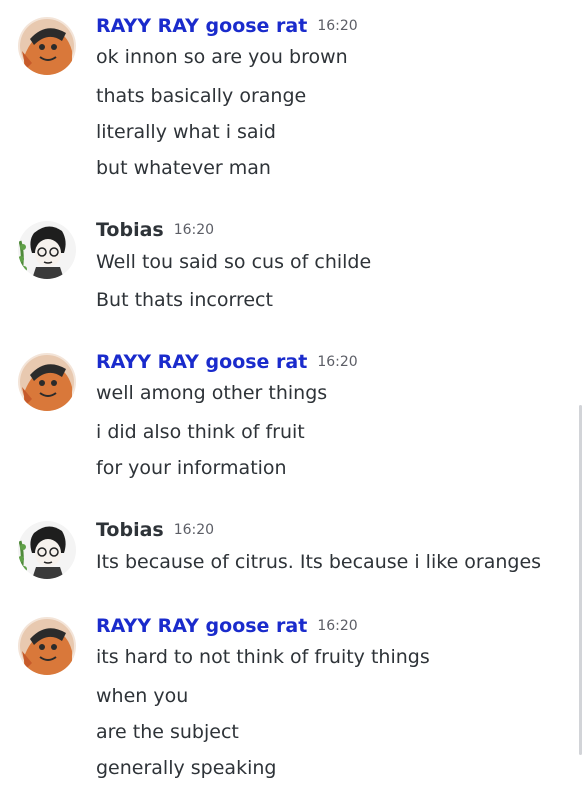  I want to click on message-line: when you, so click(142, 696).